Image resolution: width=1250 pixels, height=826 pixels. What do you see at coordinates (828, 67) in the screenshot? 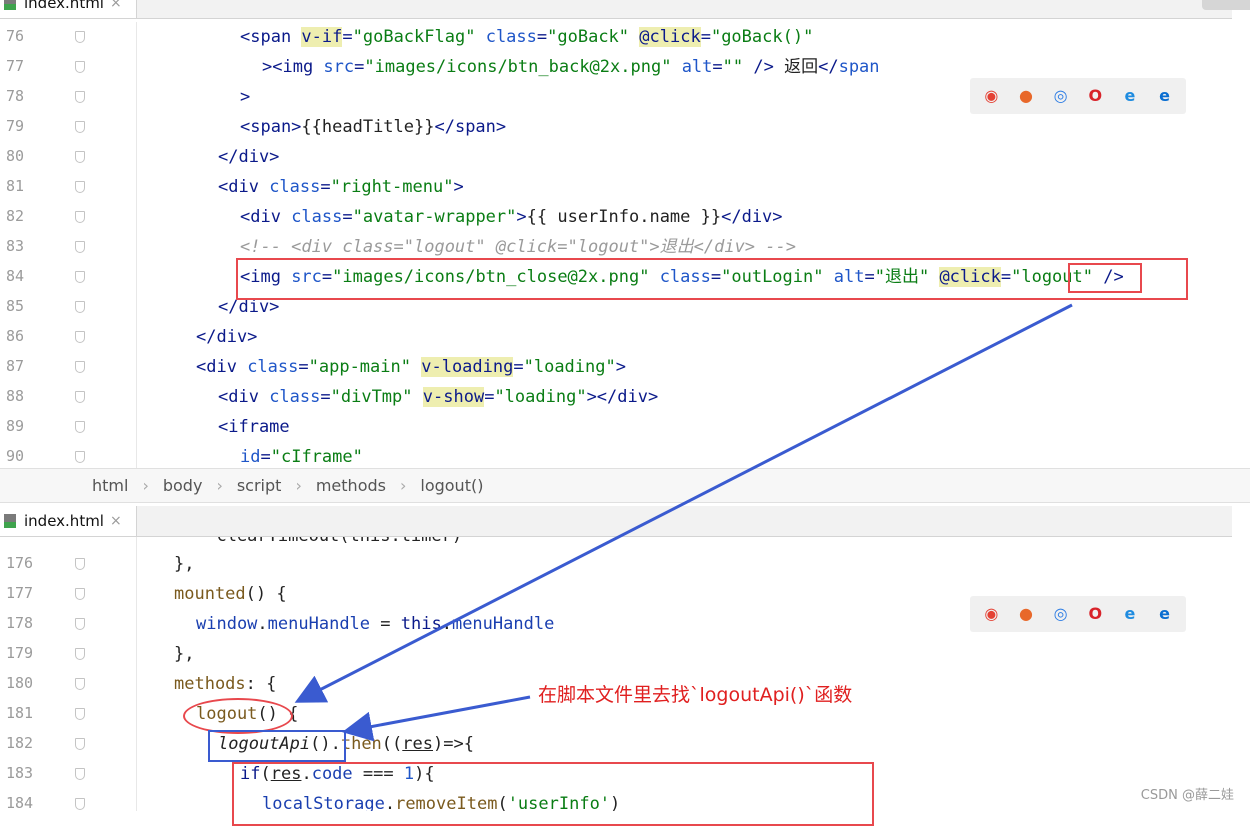
I see `code-token: </` at bounding box center [828, 67].